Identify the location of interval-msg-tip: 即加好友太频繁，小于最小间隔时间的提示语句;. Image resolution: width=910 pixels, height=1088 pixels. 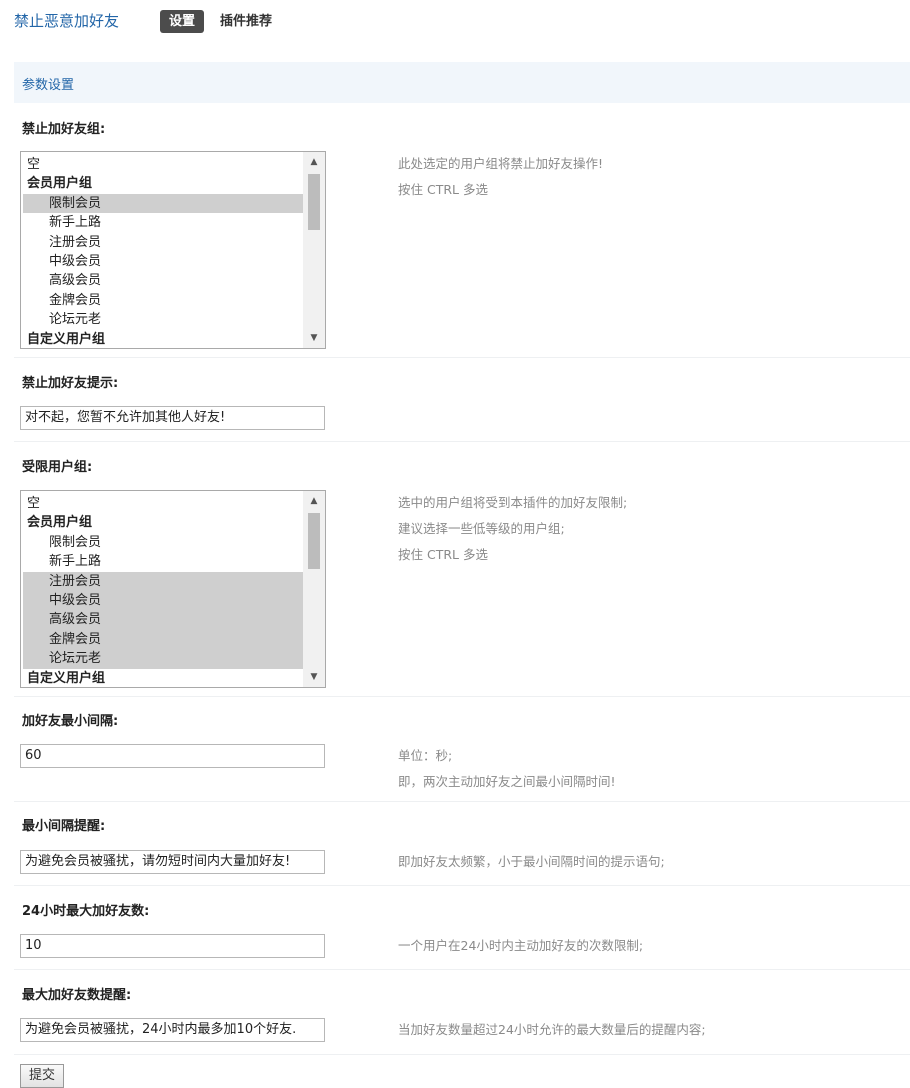
(531, 862).